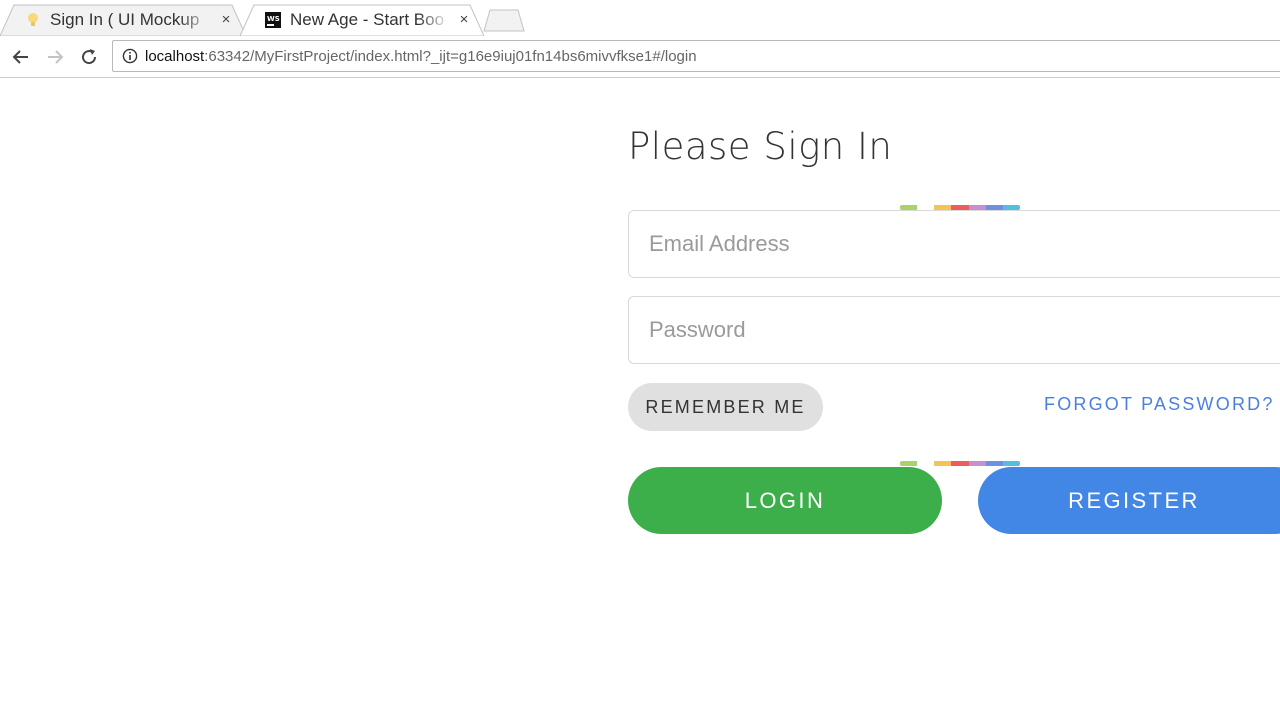 The width and height of the screenshot is (1280, 720). I want to click on forgot-password-link: FORGOT PASSWORD?, so click(1159, 404).